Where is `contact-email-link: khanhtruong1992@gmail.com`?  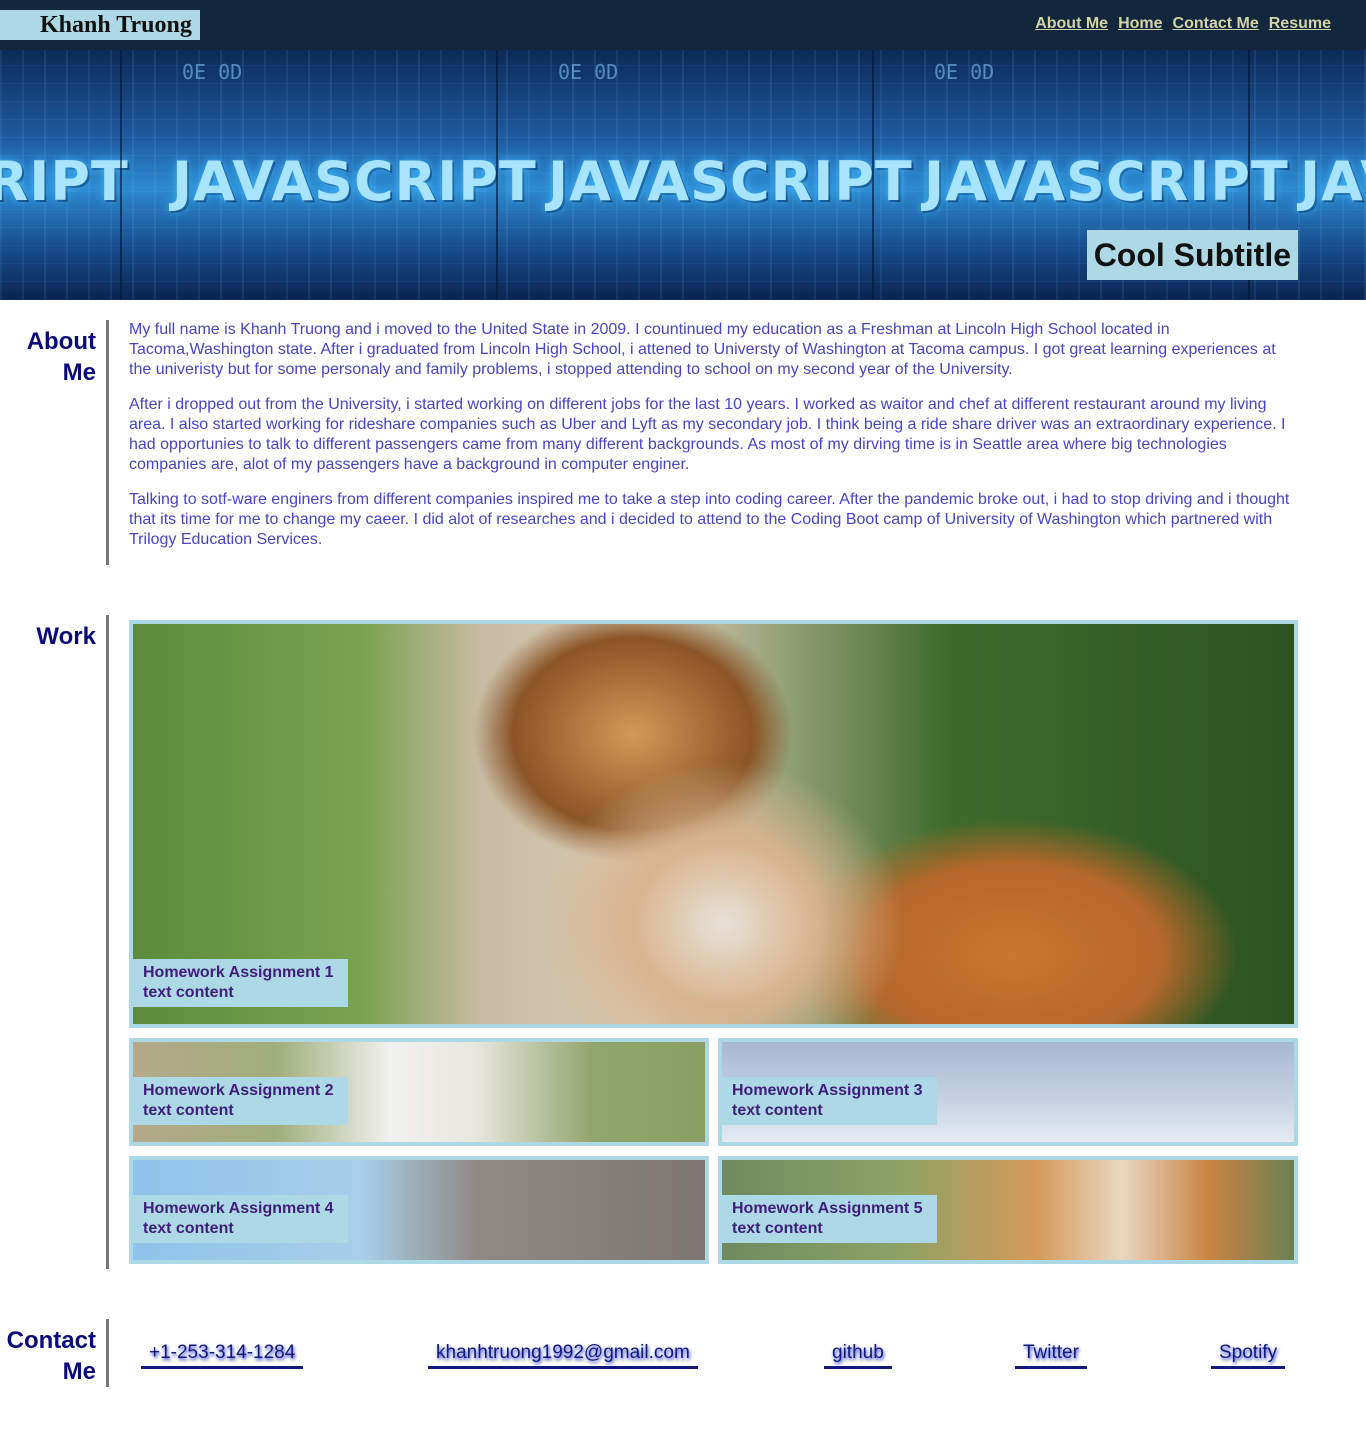 contact-email-link: khanhtruong1992@gmail.com is located at coordinates (563, 1355).